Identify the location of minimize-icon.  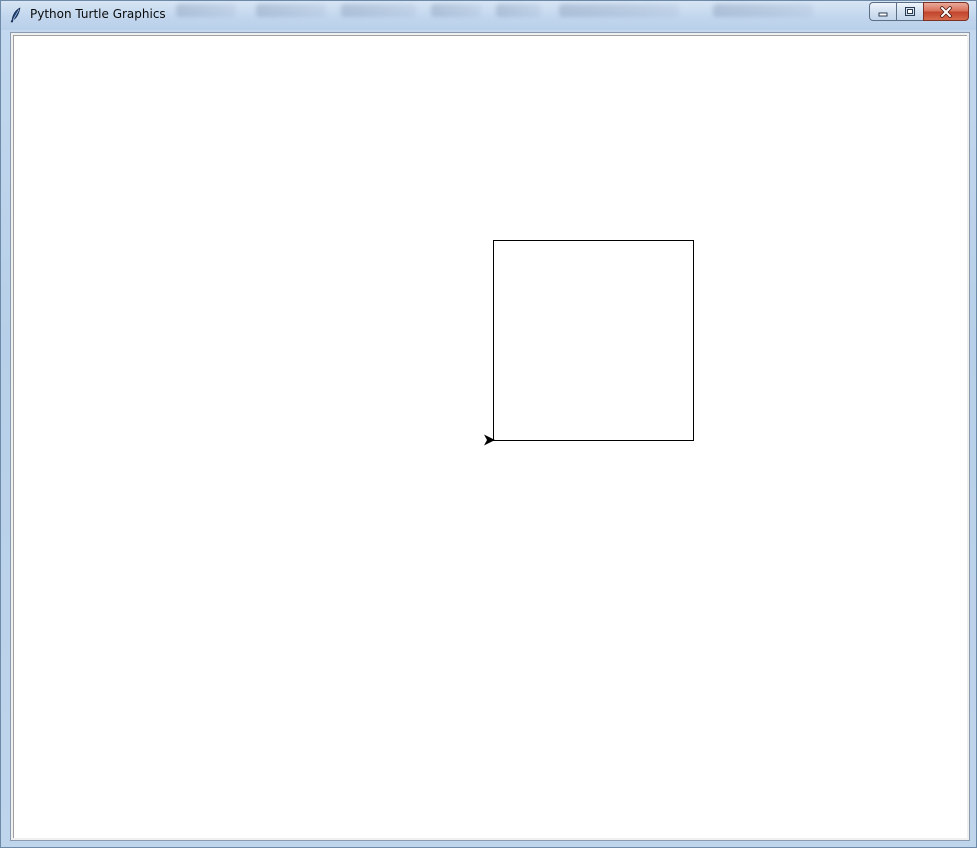
(883, 14).